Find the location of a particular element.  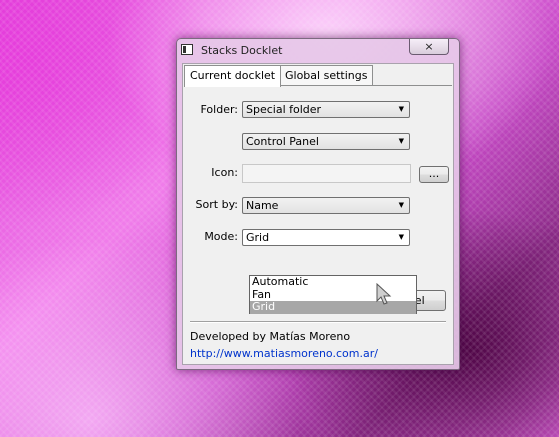

close-icon: × is located at coordinates (429, 46).